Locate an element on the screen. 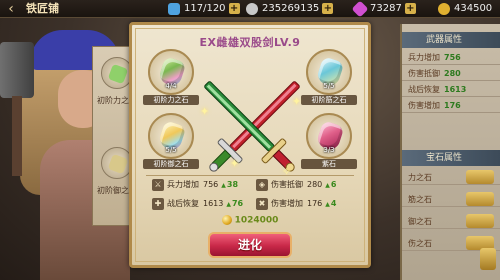  hammer-icon is located at coordinates (17, 70).